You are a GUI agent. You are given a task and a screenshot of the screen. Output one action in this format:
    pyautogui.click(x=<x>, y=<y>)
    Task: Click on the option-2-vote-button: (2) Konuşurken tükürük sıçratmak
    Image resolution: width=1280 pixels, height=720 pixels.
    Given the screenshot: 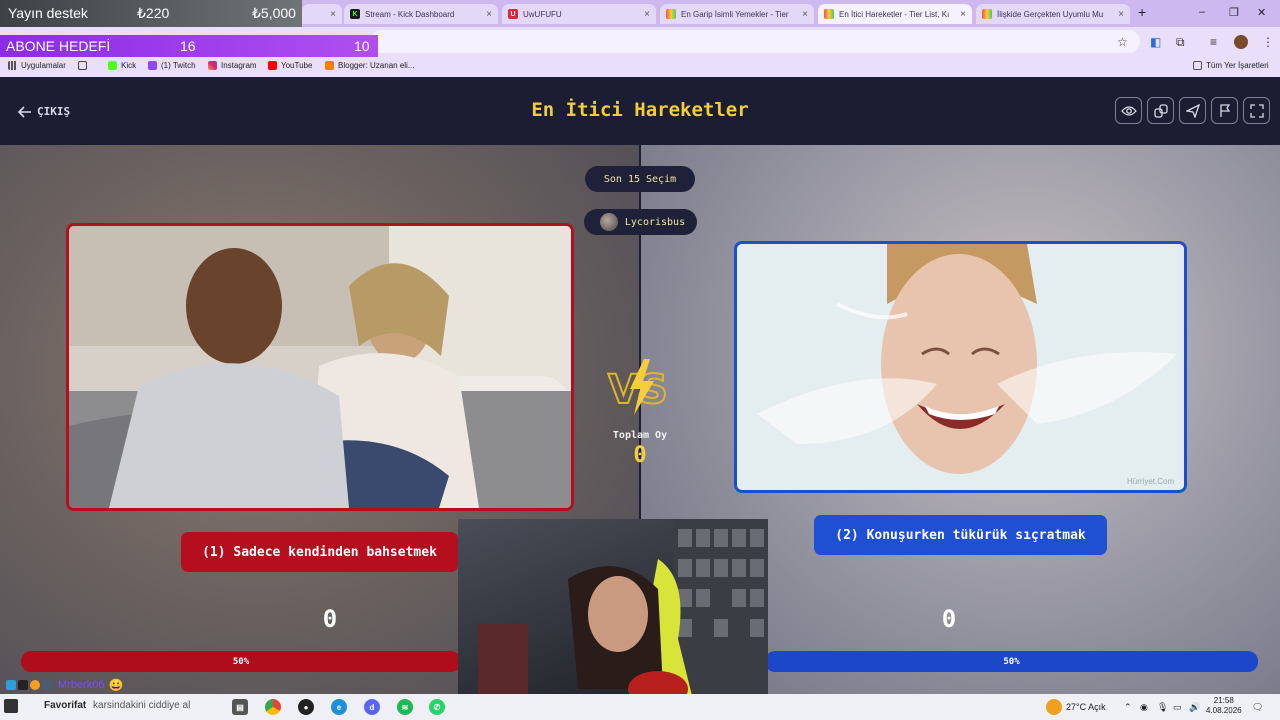 What is the action you would take?
    pyautogui.click(x=960, y=535)
    